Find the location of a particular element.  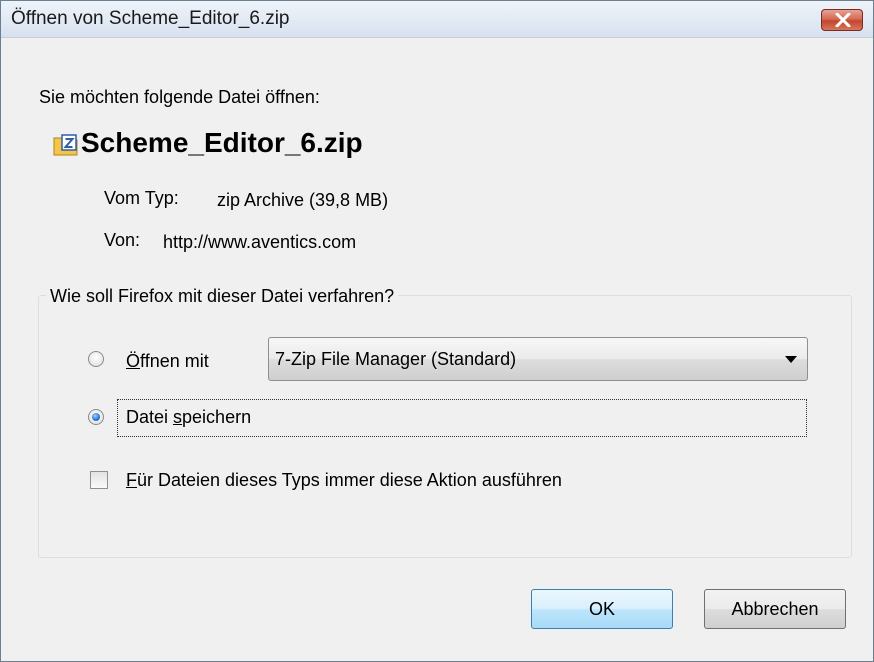

close-icon is located at coordinates (843, 20).